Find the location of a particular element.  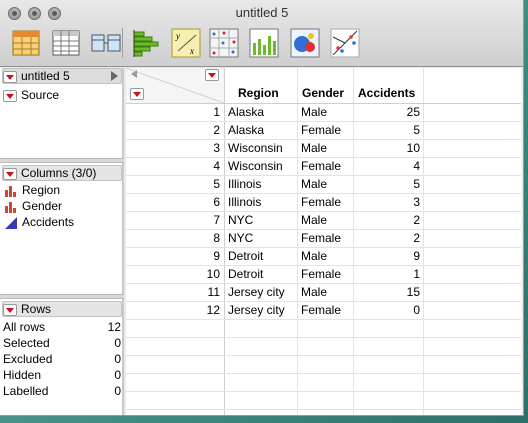

table-row: 11 Jersey city Male 15 is located at coordinates (324, 292).